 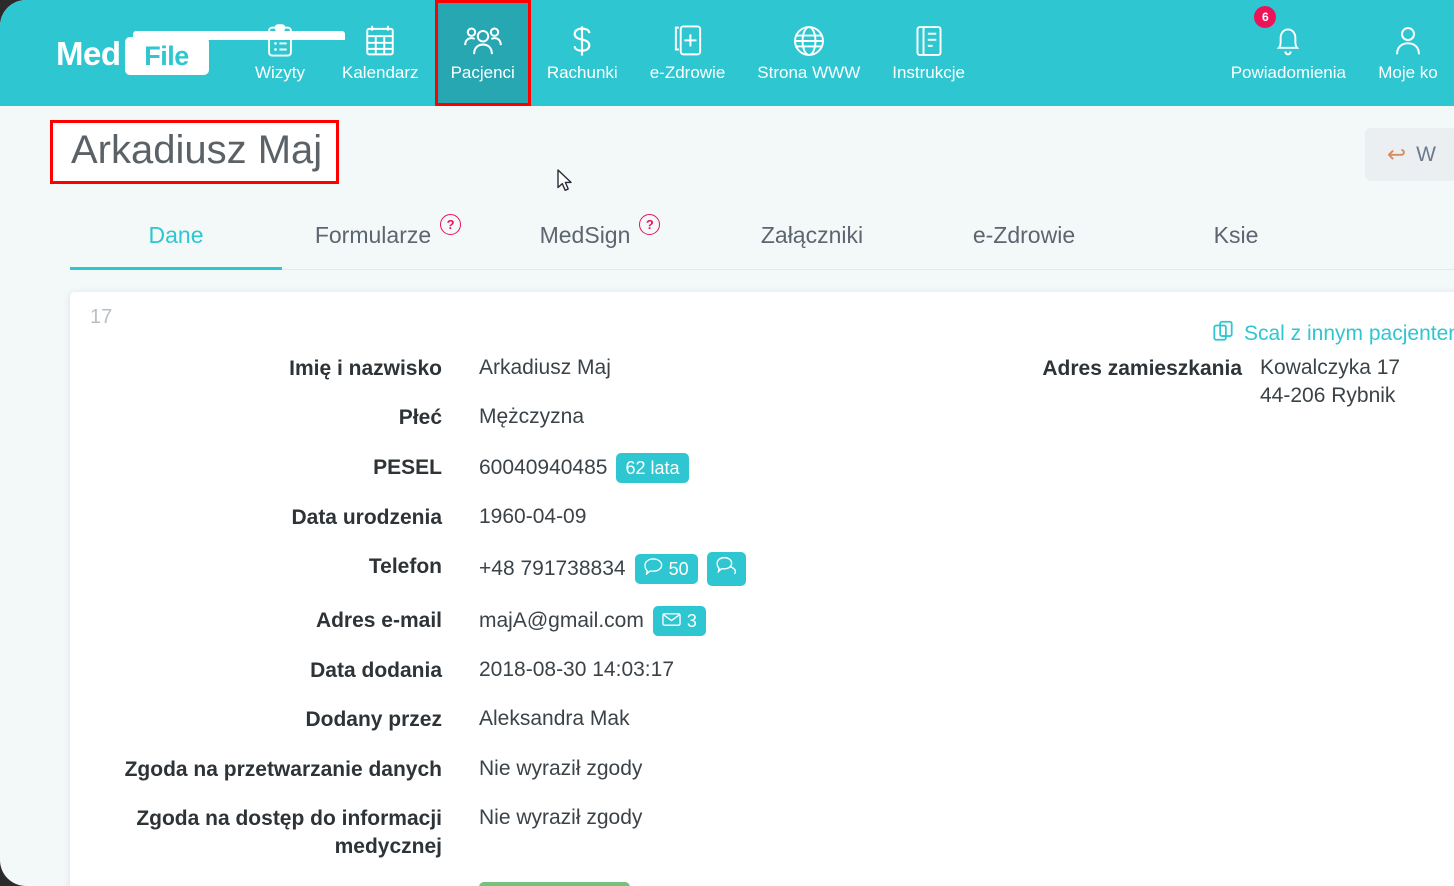 What do you see at coordinates (176, 236) in the screenshot?
I see `tab-dane: Dane` at bounding box center [176, 236].